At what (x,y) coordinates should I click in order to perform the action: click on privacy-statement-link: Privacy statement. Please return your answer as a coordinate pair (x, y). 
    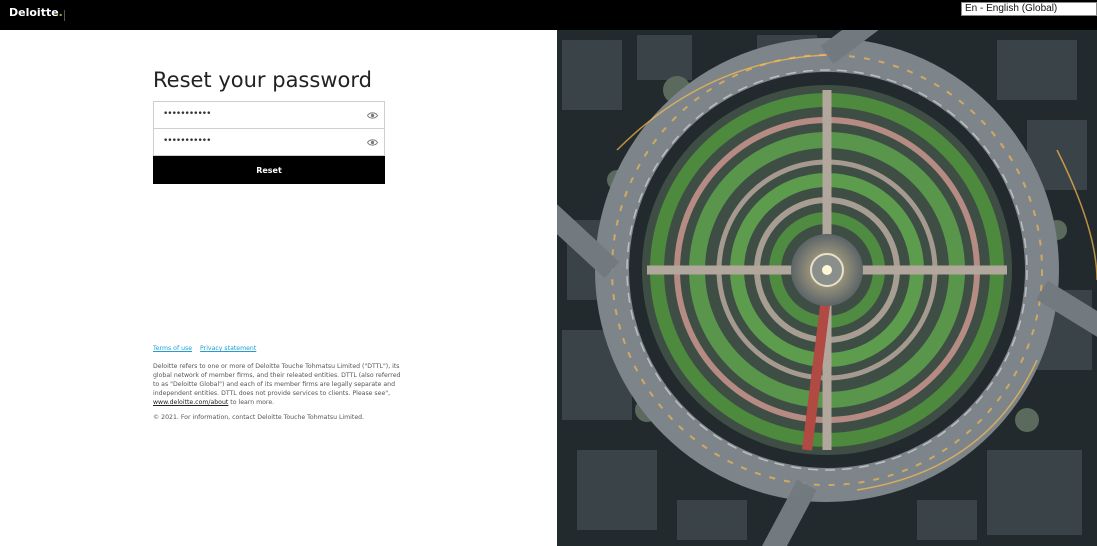
    Looking at the image, I should click on (228, 348).